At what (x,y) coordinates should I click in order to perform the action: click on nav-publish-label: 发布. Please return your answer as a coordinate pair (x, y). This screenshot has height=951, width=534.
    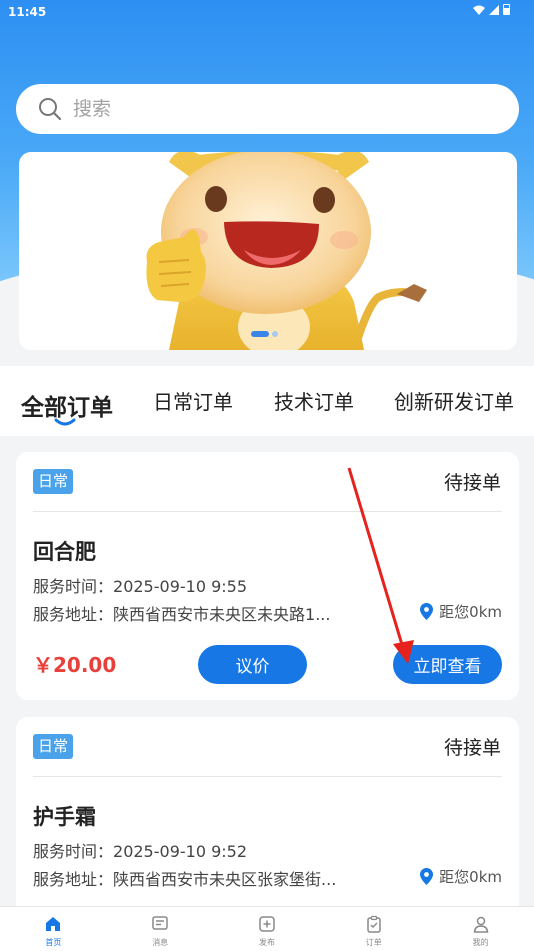
    Looking at the image, I should click on (266, 942).